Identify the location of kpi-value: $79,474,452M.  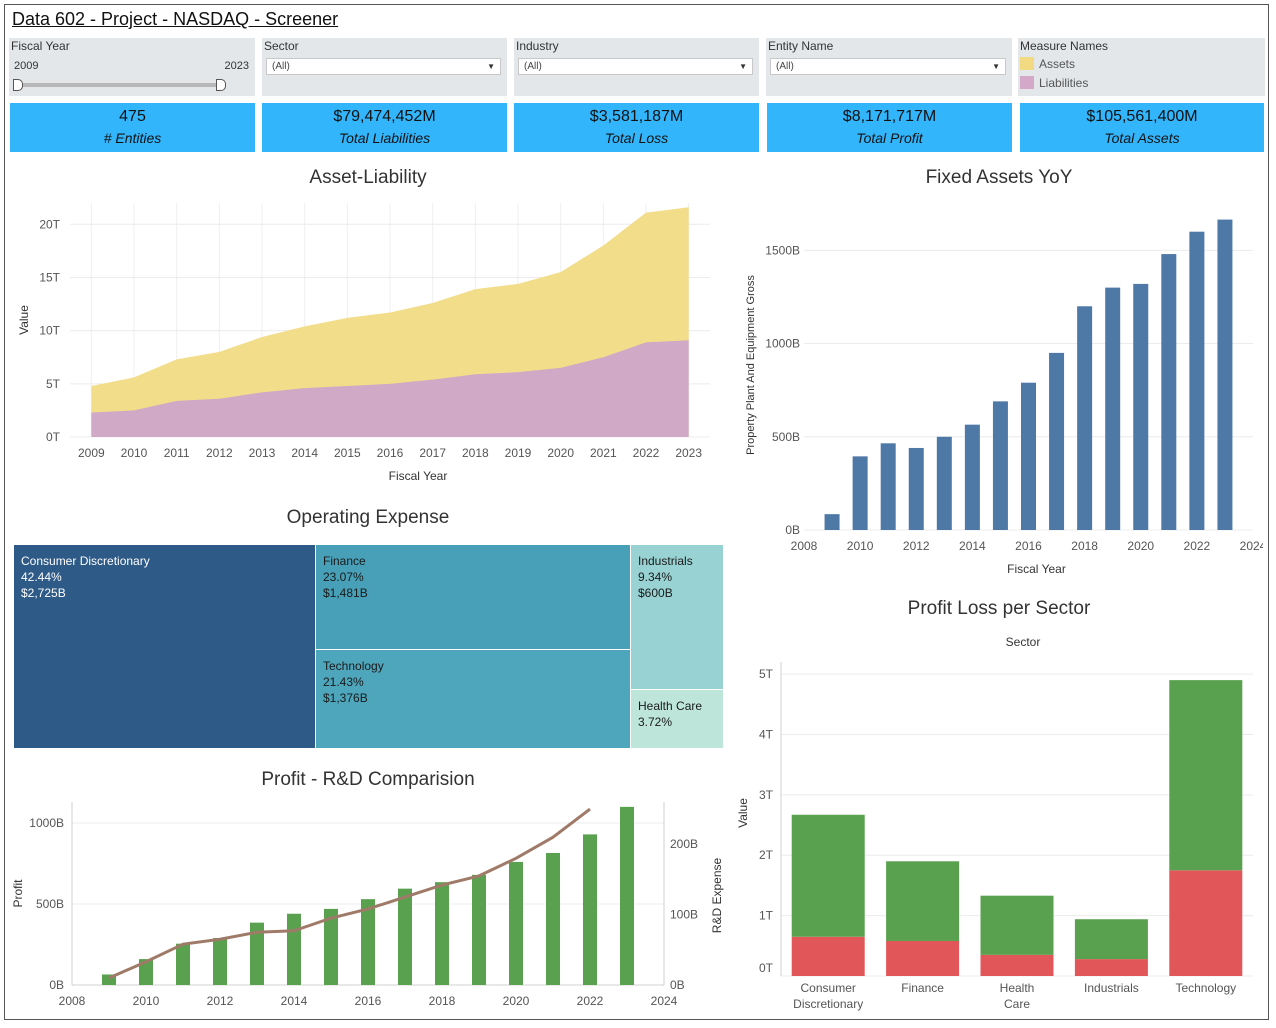
(384, 116).